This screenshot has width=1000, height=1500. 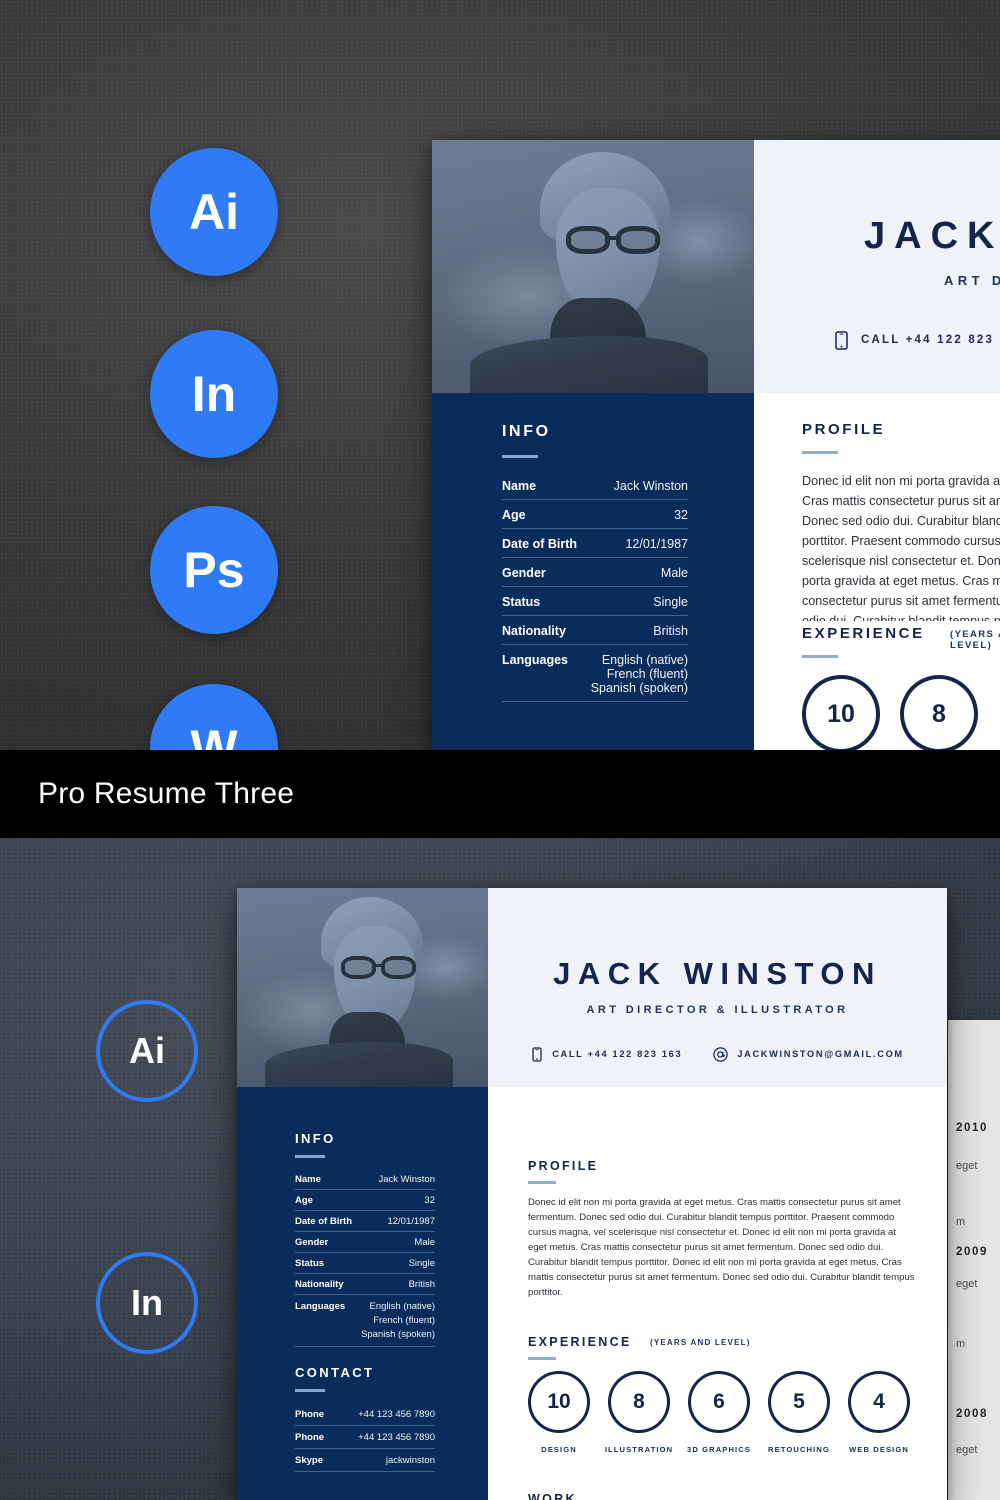 I want to click on skill-item: 10 DESIGN, so click(x=559, y=1412).